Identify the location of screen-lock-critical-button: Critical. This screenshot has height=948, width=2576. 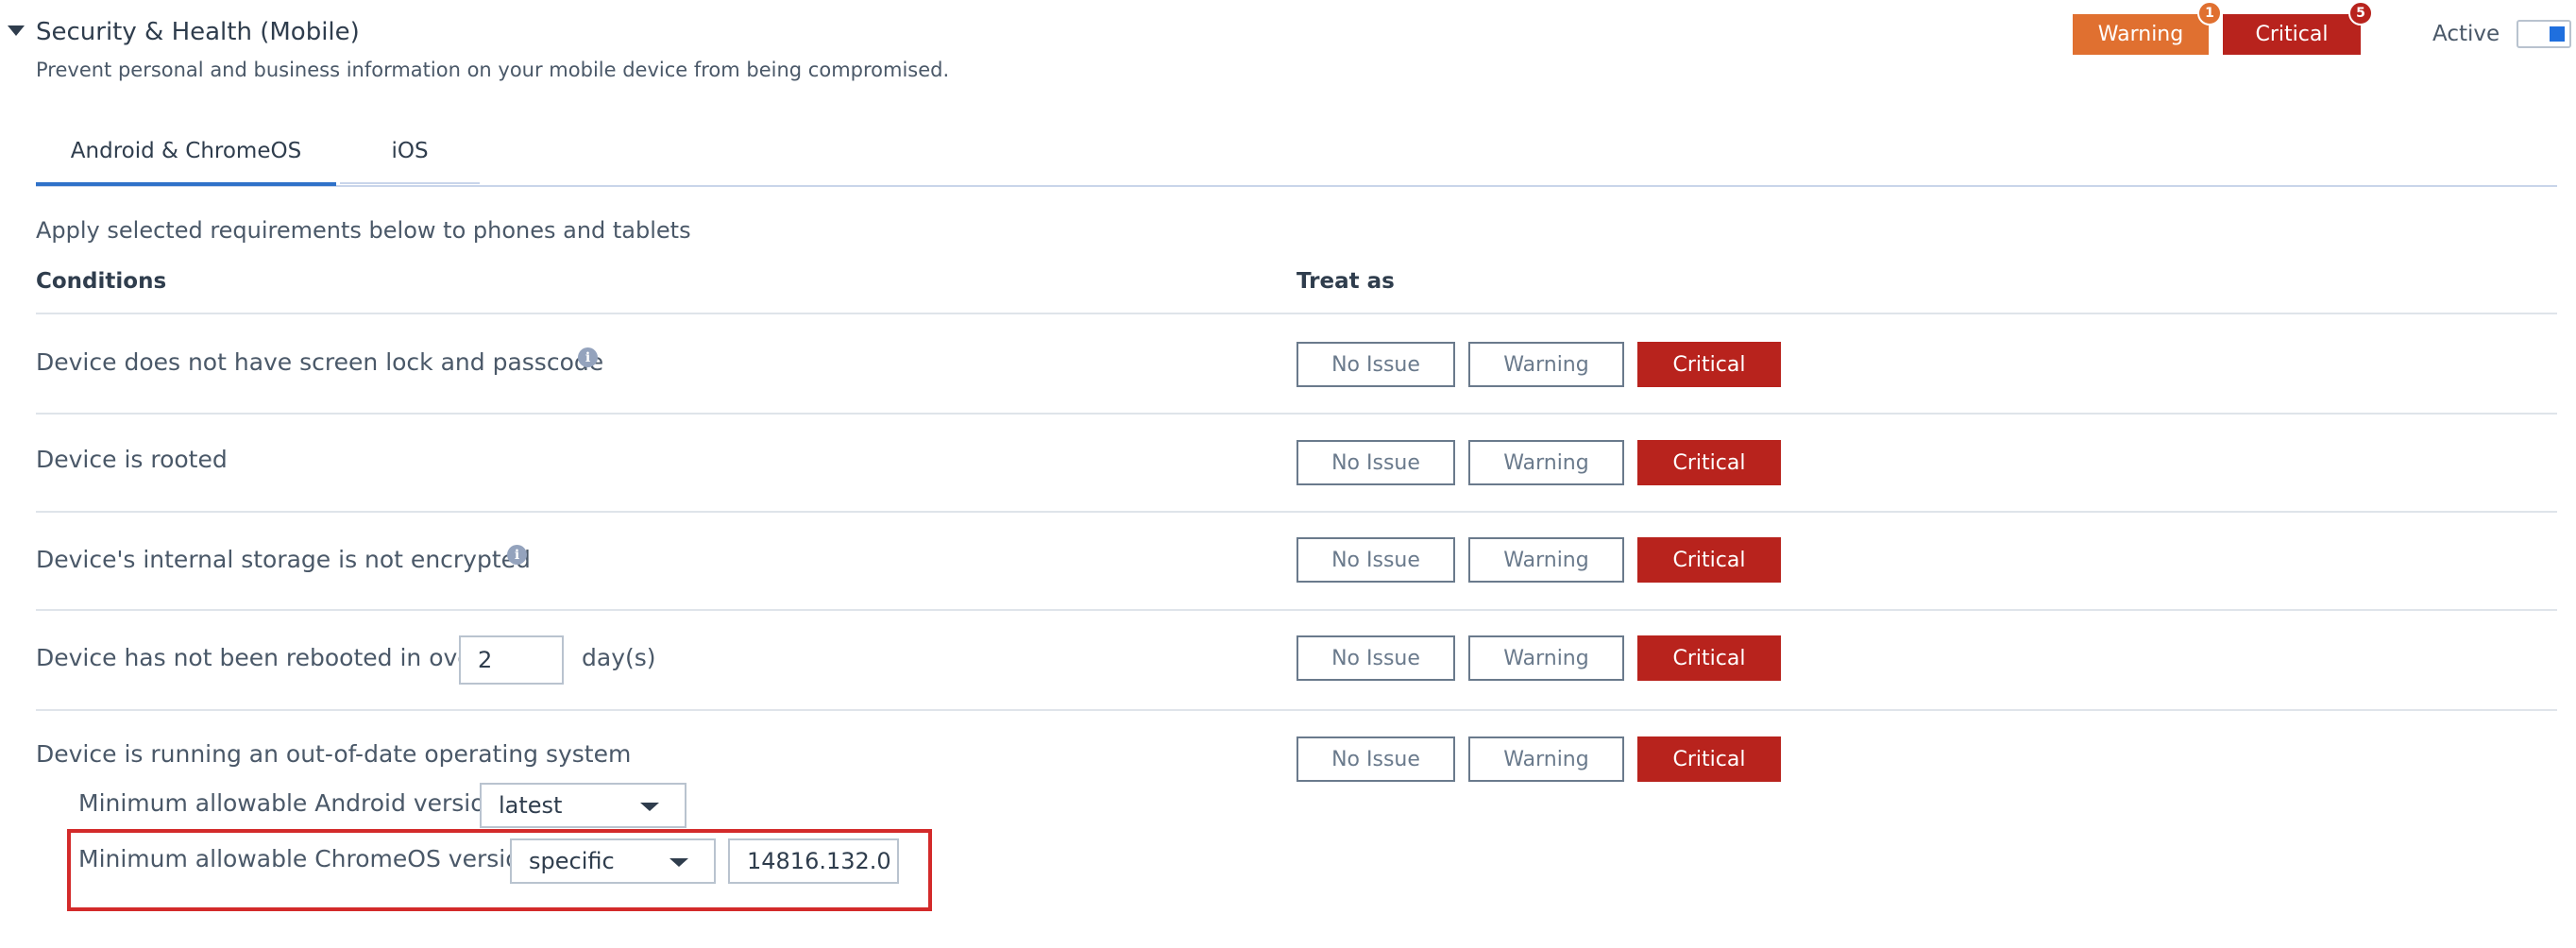
(1709, 364).